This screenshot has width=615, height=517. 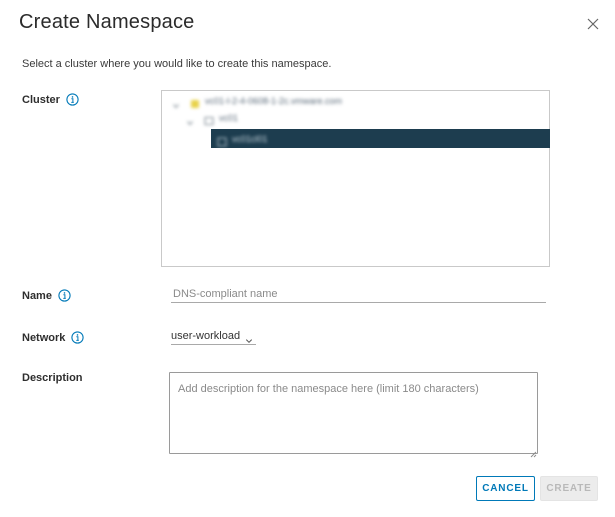 I want to click on name-label: Name, so click(x=37, y=295).